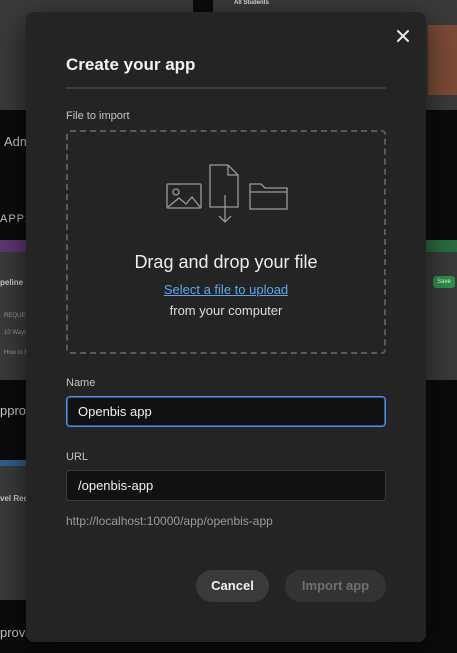 The width and height of the screenshot is (457, 653). What do you see at coordinates (226, 485) in the screenshot?
I see `url-input` at bounding box center [226, 485].